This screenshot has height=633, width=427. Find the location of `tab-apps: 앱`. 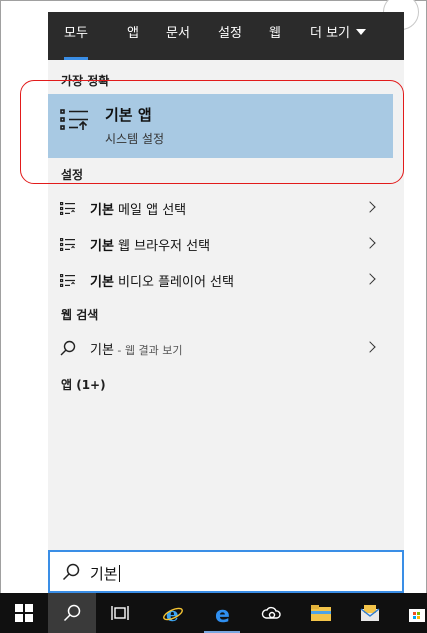

tab-apps: 앱 is located at coordinates (133, 36).